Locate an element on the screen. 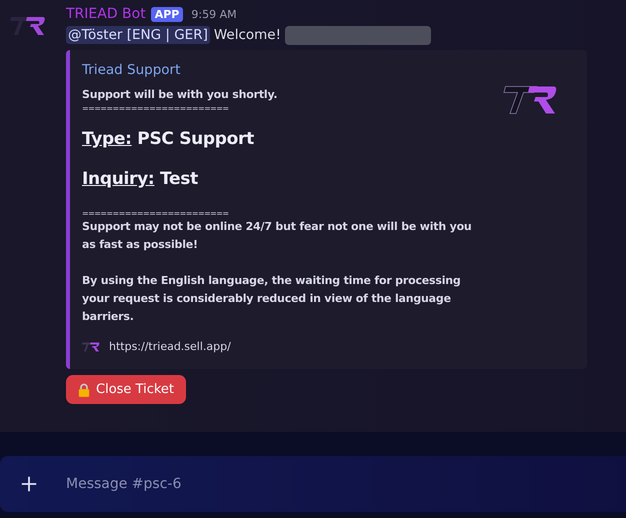  embed-title: Triead Support is located at coordinates (289, 70).